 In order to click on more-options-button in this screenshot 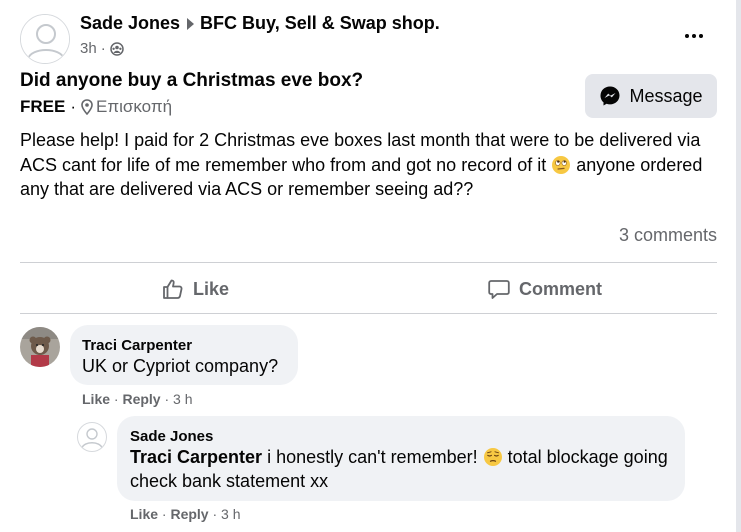, I will do `click(694, 36)`.